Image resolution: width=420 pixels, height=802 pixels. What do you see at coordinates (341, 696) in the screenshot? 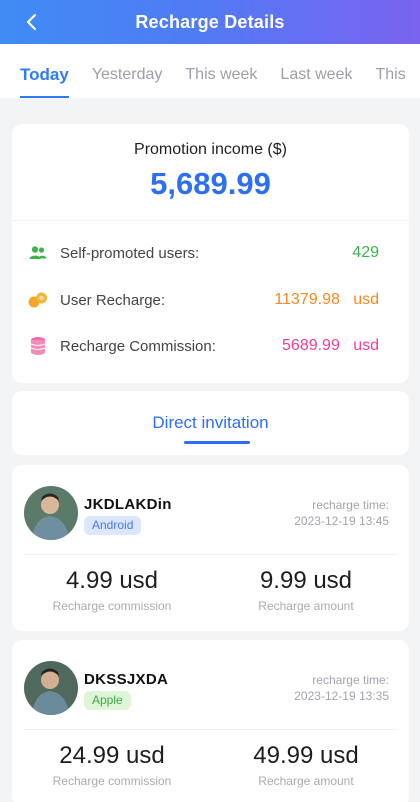
I see `recharge-time-value: 2023-12-19 13:35` at bounding box center [341, 696].